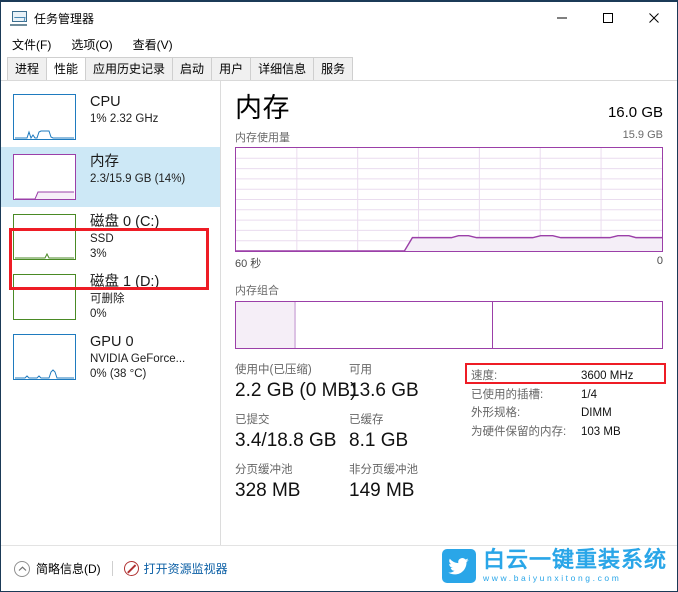 The height and width of the screenshot is (592, 678). I want to click on graph-label-row: 内存使用量 15.9 GB, so click(449, 137).